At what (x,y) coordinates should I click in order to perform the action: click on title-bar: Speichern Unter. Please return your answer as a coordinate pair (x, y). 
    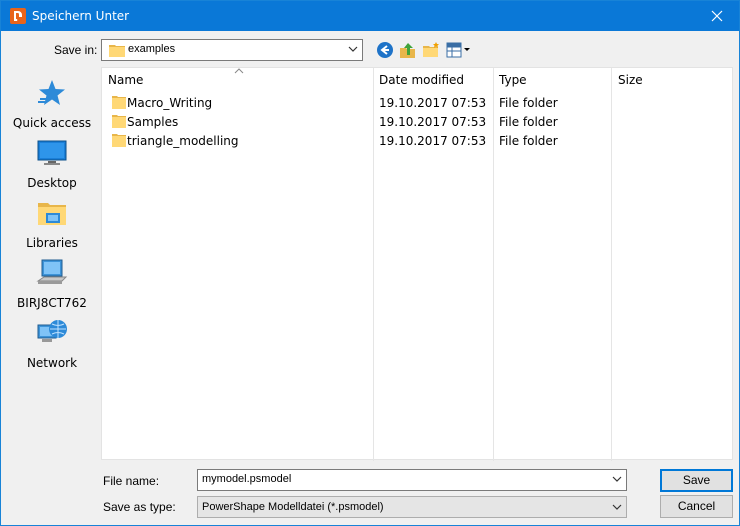
    Looking at the image, I should click on (370, 16).